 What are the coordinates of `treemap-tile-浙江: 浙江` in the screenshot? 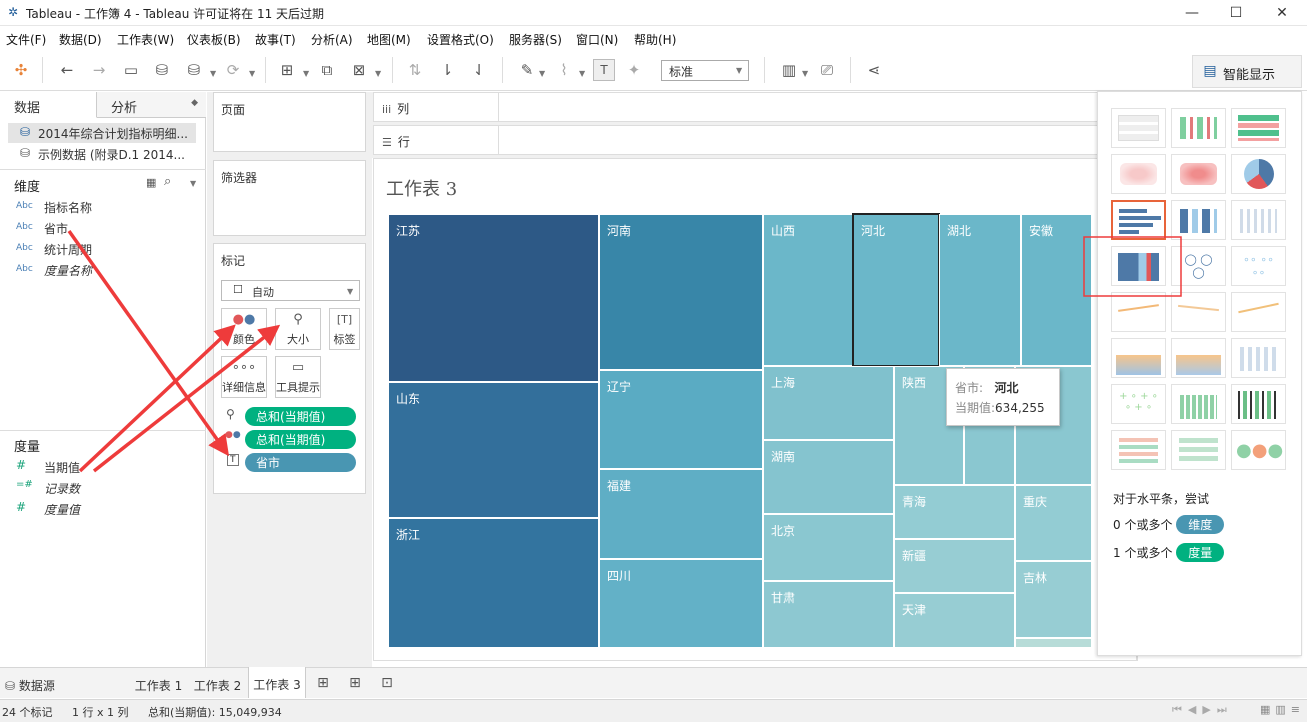 It's located at (493, 583).